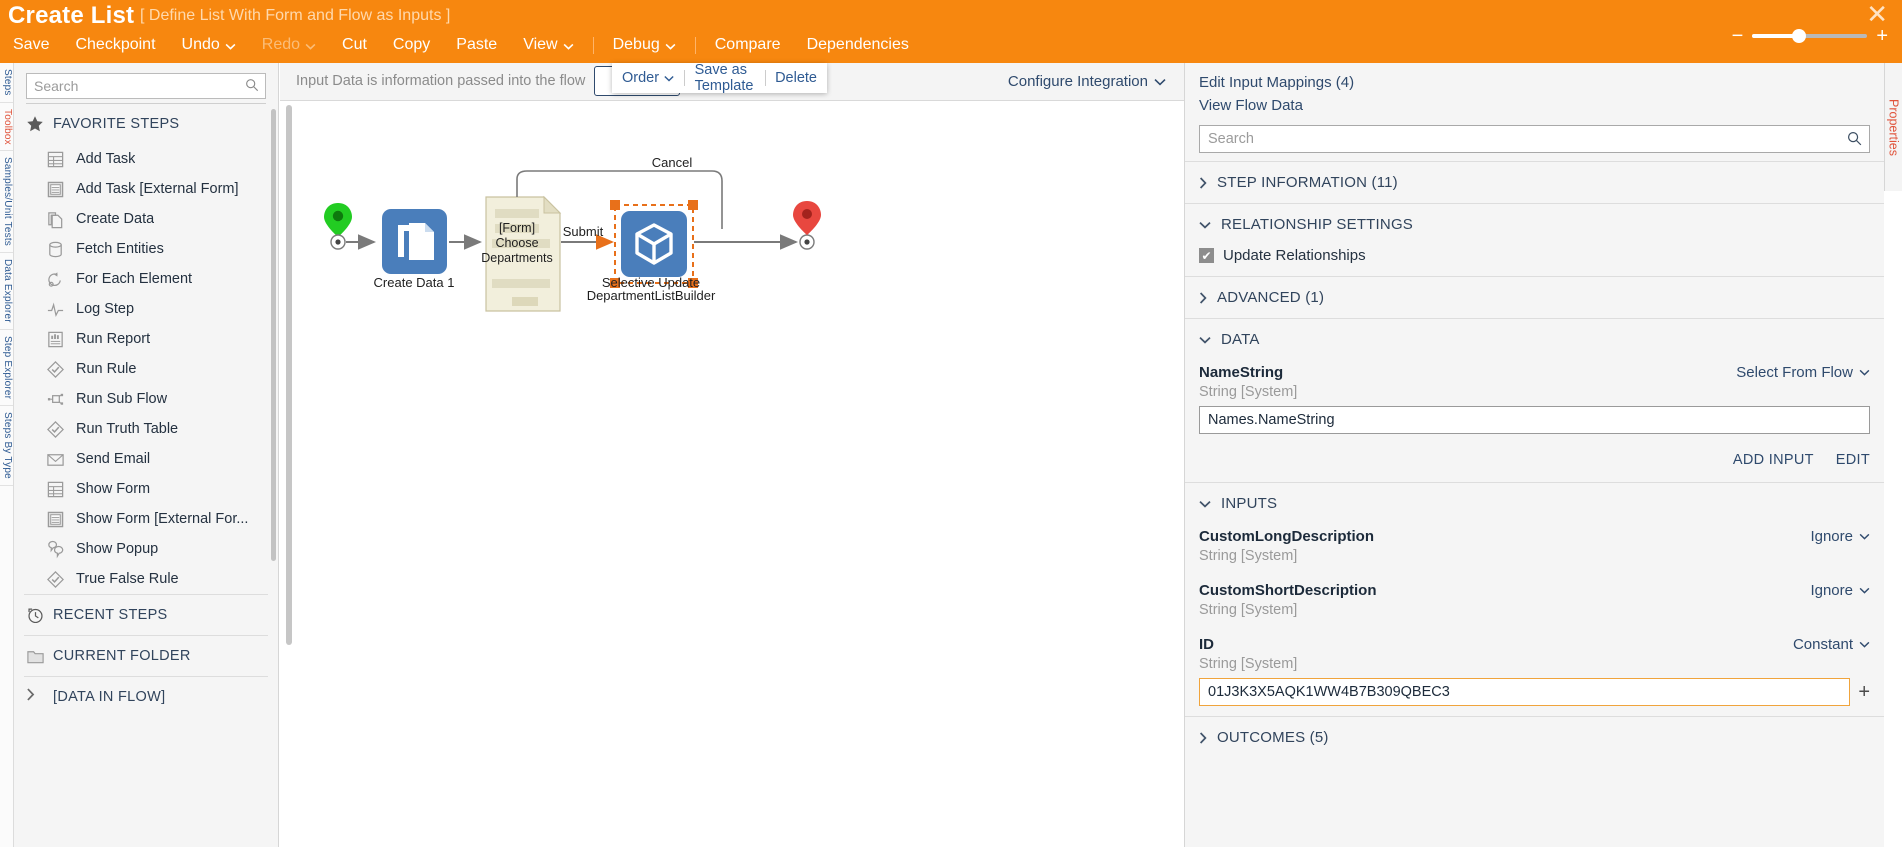 The width and height of the screenshot is (1902, 847). Describe the element at coordinates (146, 429) in the screenshot. I see `sidebar-step-run-truth-table: Run Truth Table` at that location.